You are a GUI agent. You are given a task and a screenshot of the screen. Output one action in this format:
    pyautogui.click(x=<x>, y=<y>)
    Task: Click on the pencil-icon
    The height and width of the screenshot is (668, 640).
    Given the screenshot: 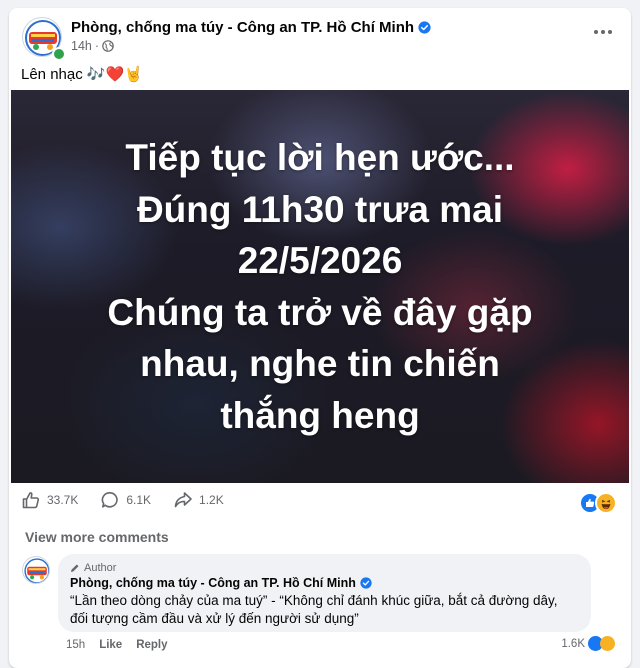 What is the action you would take?
    pyautogui.click(x=75, y=568)
    